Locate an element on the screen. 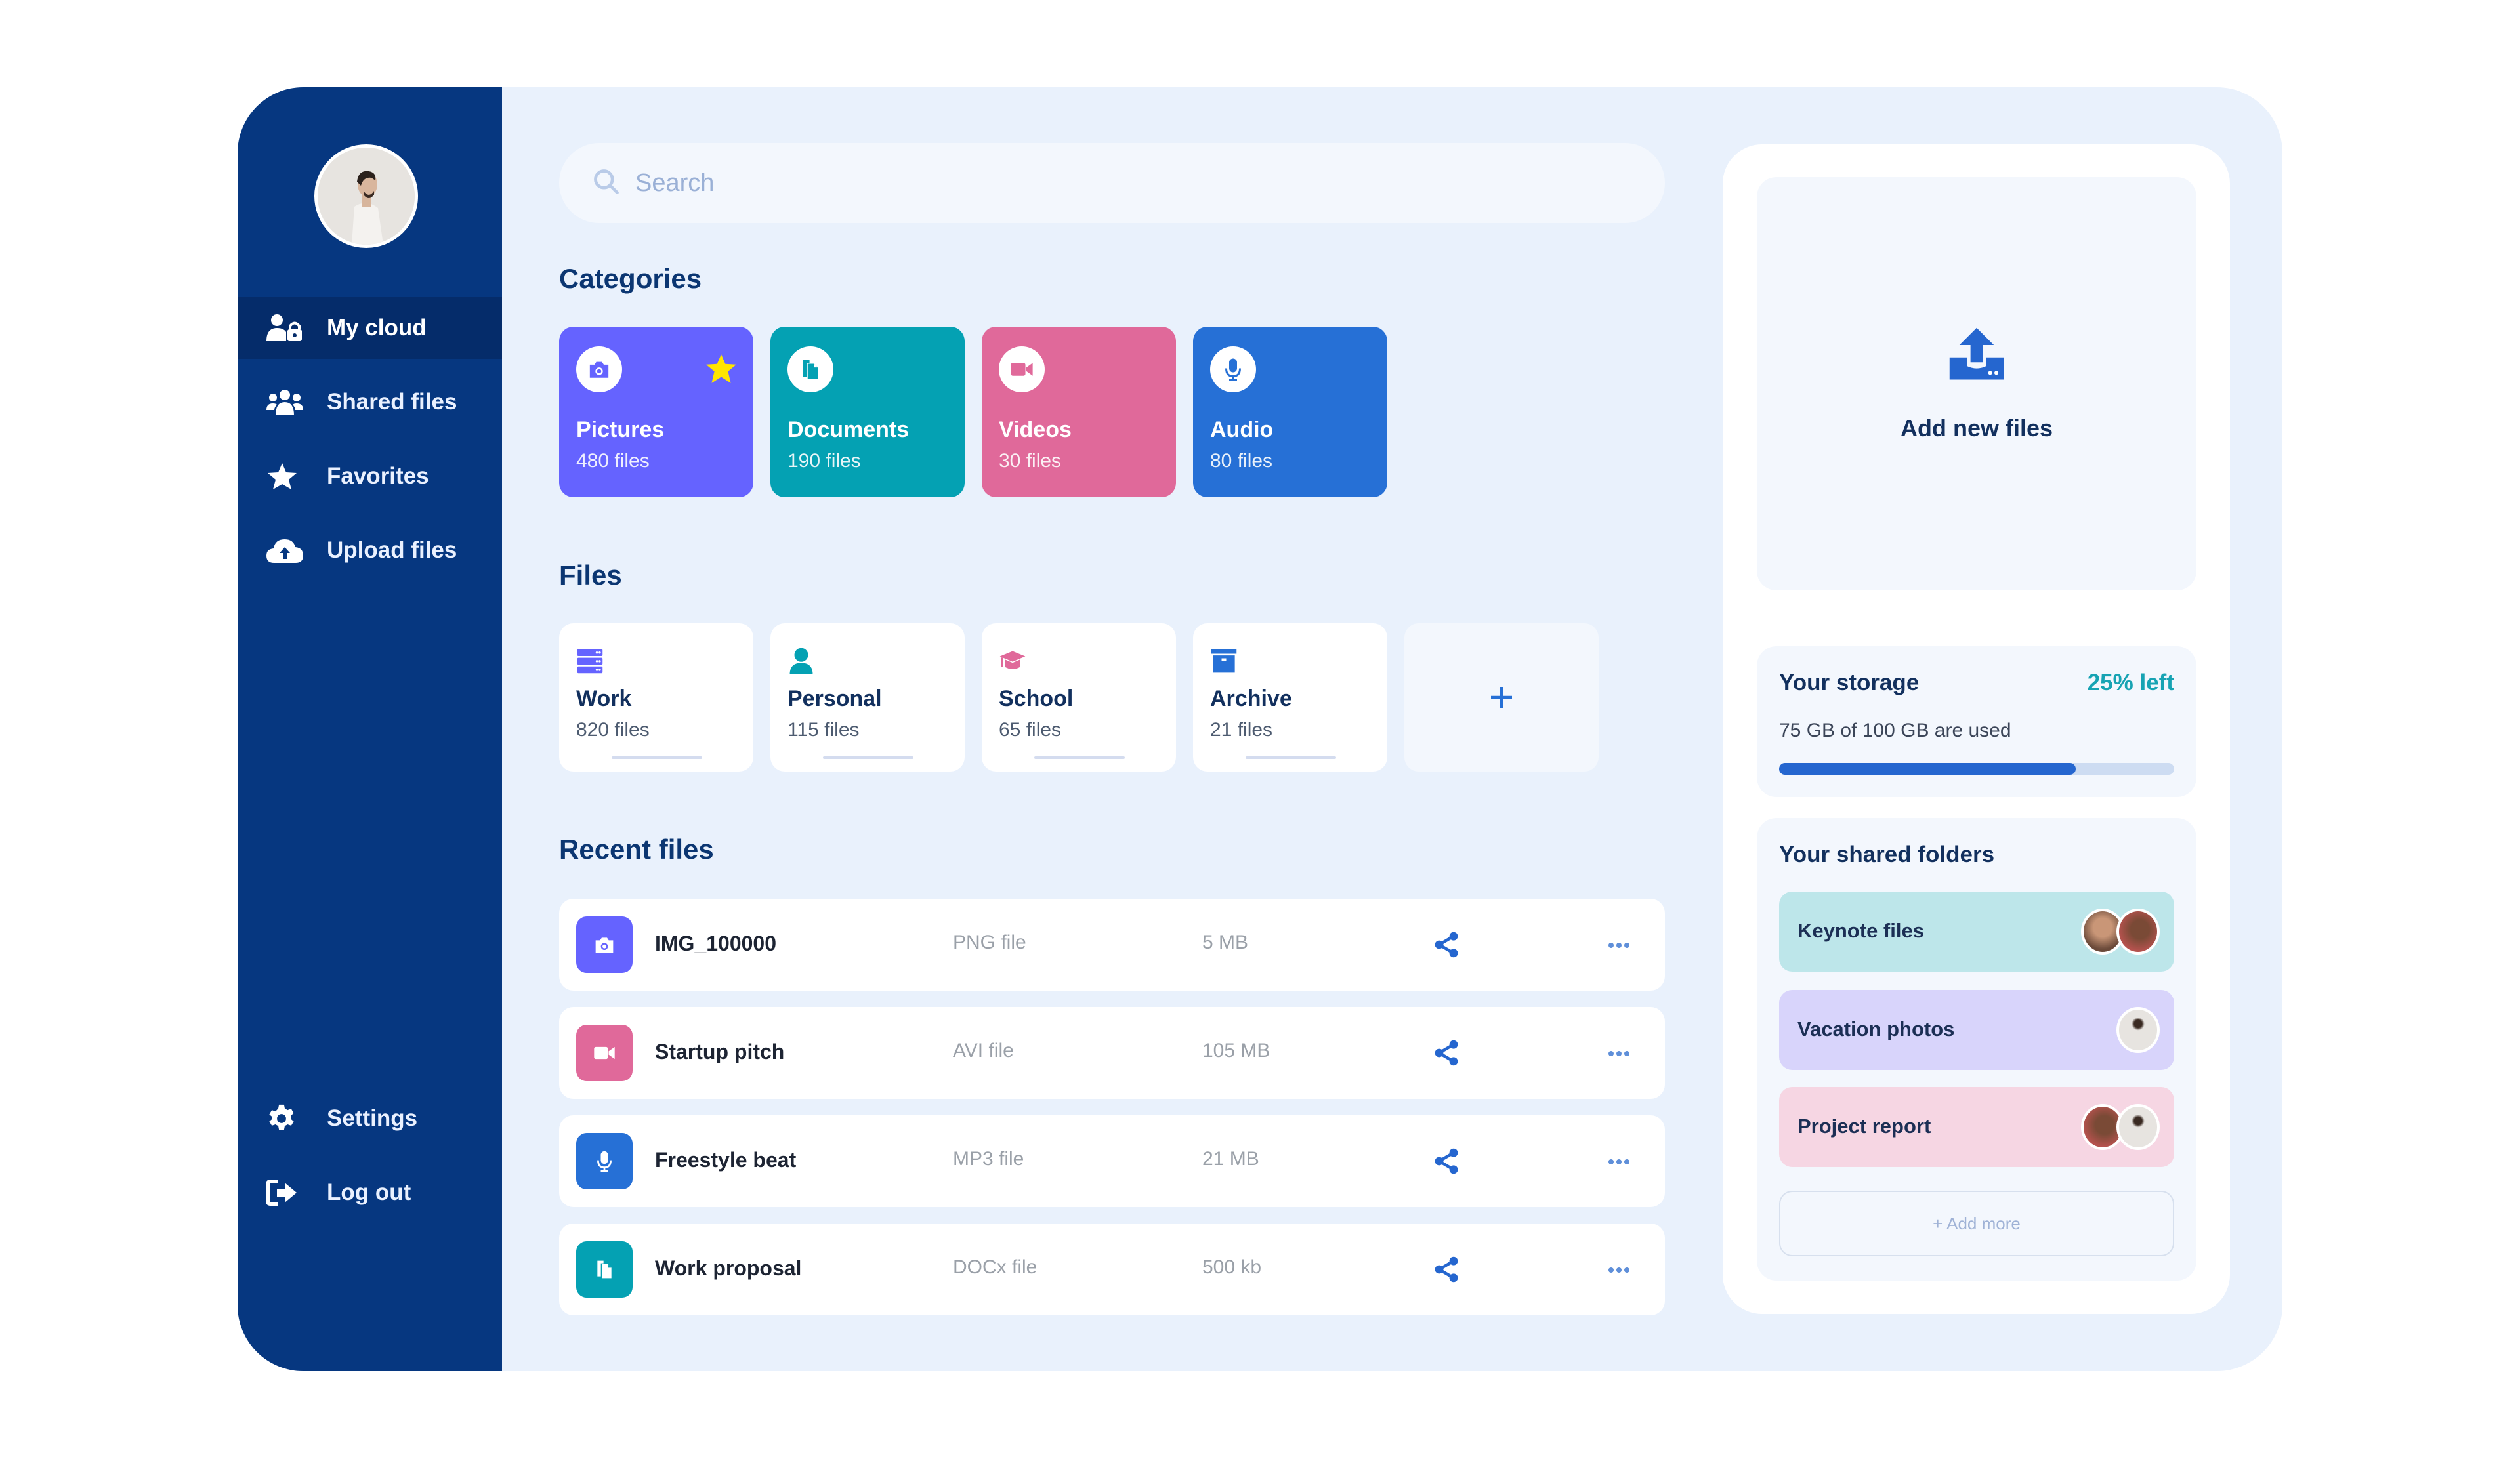 Image resolution: width=2520 pixels, height=1461 pixels. add-more-shared-folder-button: + Add more is located at coordinates (1976, 1223).